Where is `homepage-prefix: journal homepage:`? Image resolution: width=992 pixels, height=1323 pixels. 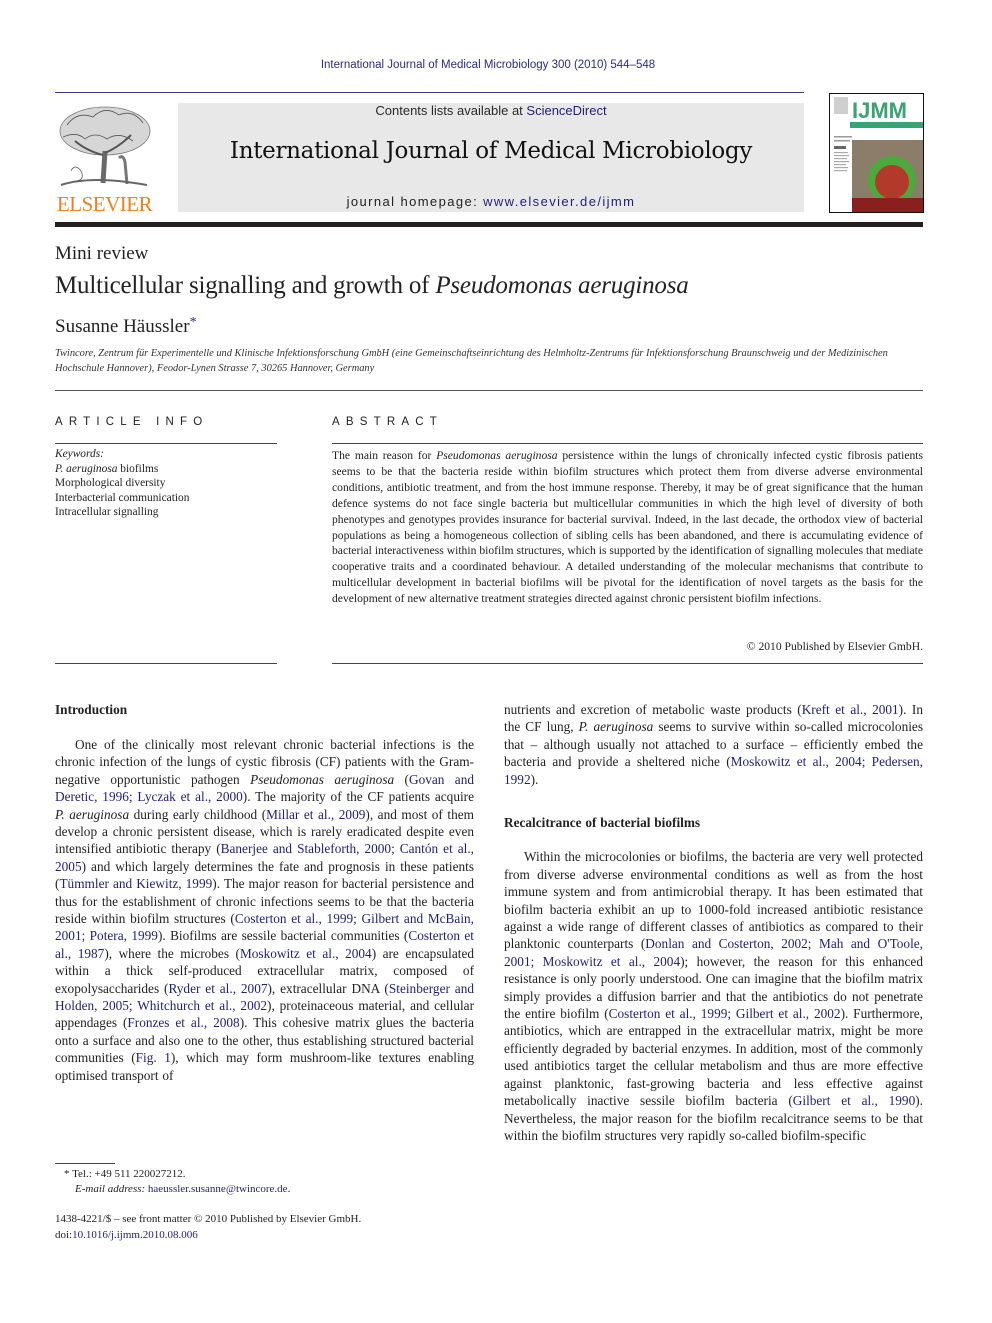
homepage-prefix: journal homepage: is located at coordinates (415, 201).